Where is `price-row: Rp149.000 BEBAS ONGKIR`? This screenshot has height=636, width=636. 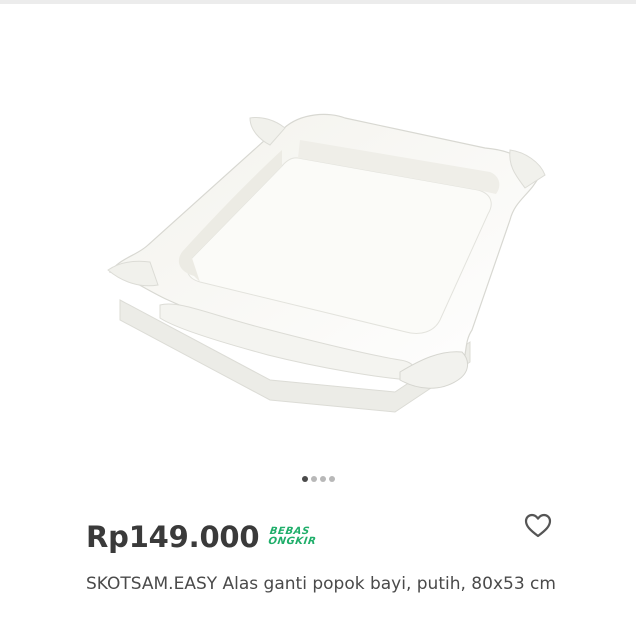
price-row: Rp149.000 BEBAS ONGKIR is located at coordinates (201, 537).